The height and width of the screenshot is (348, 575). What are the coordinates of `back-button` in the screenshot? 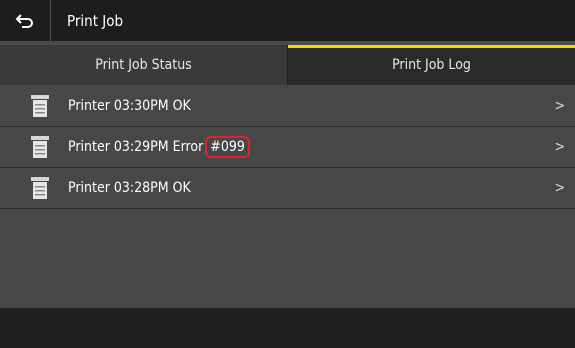 It's located at (25, 20).